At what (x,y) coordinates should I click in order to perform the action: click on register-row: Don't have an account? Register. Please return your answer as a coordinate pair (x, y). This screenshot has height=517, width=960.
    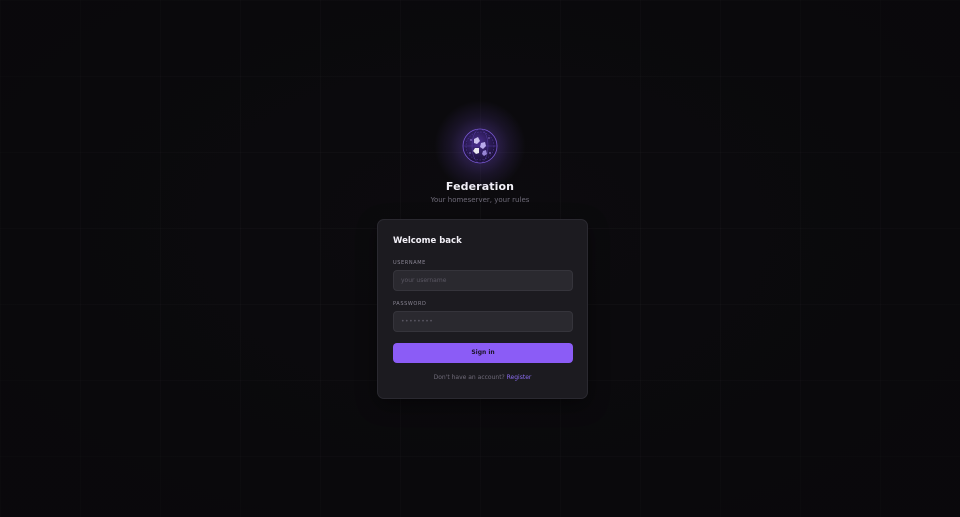
    Looking at the image, I should click on (482, 377).